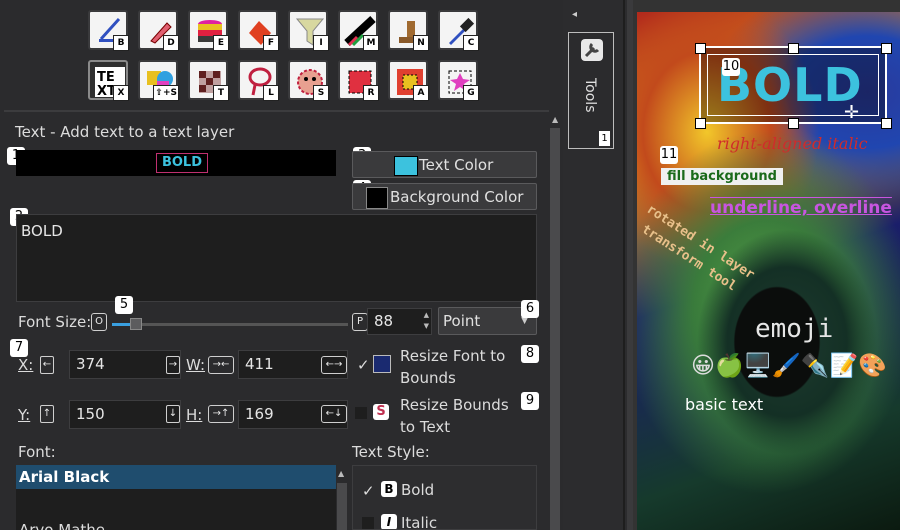 This screenshot has height=530, width=900. Describe the element at coordinates (37, 452) in the screenshot. I see `font-label: Font:` at that location.